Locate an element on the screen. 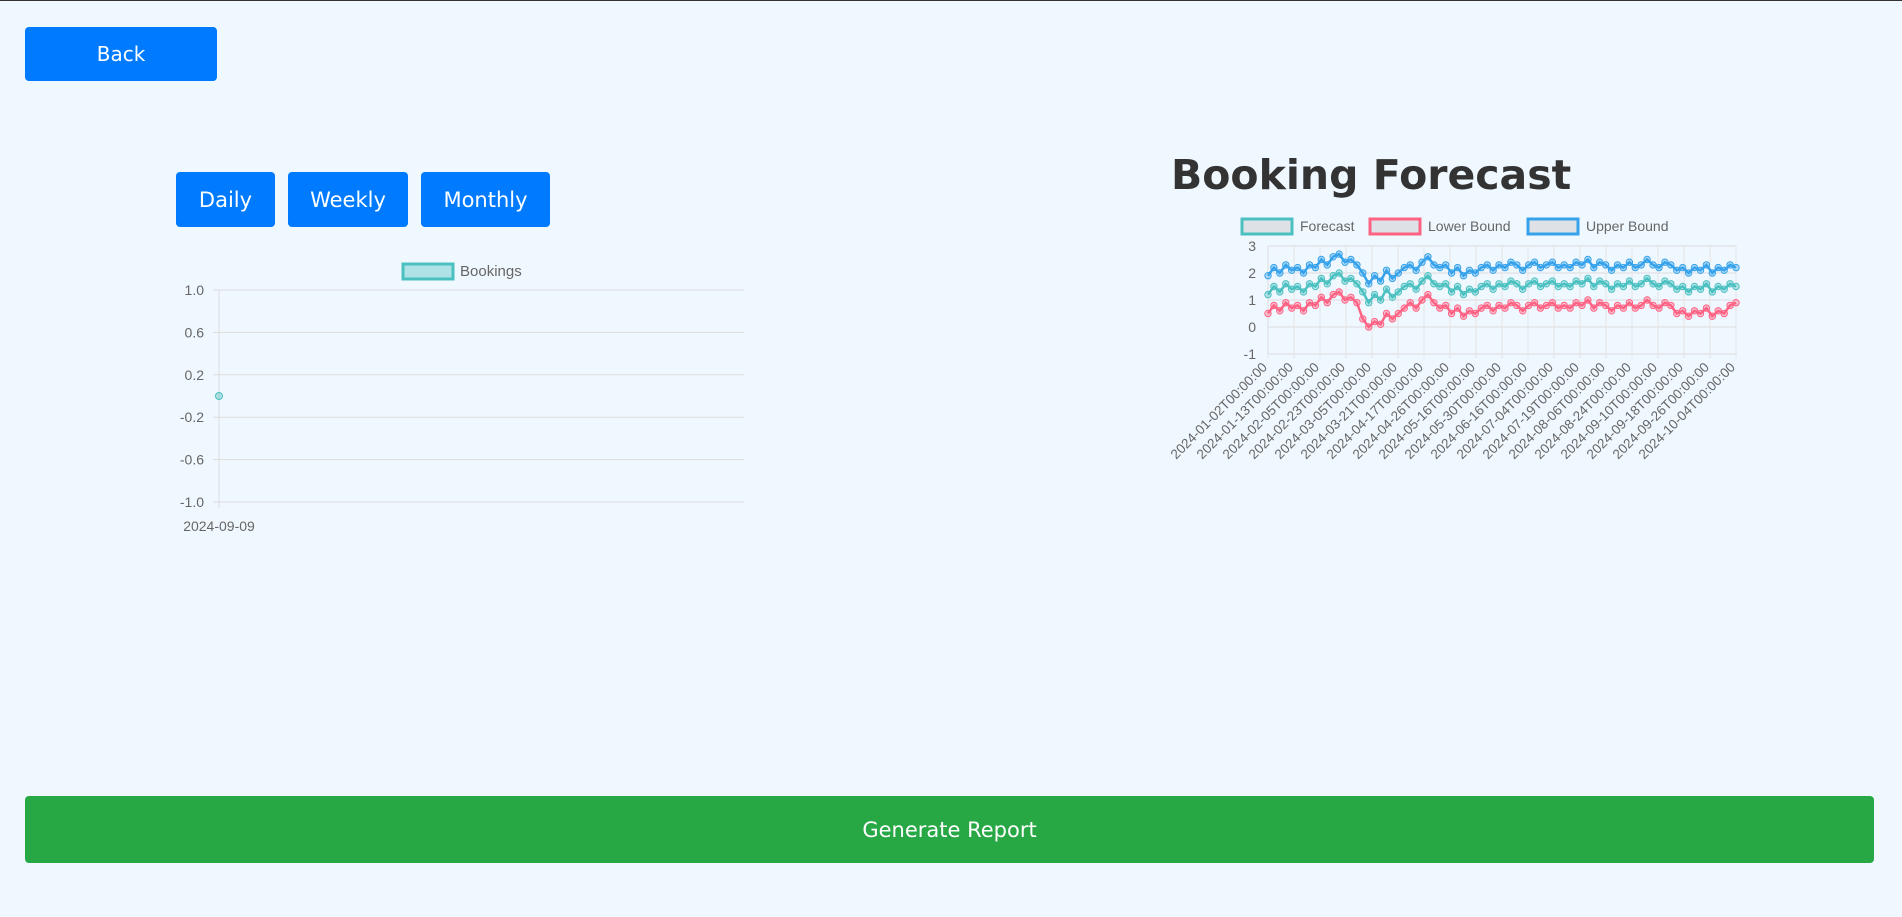  legend-swatch-upper-bound is located at coordinates (1553, 226).